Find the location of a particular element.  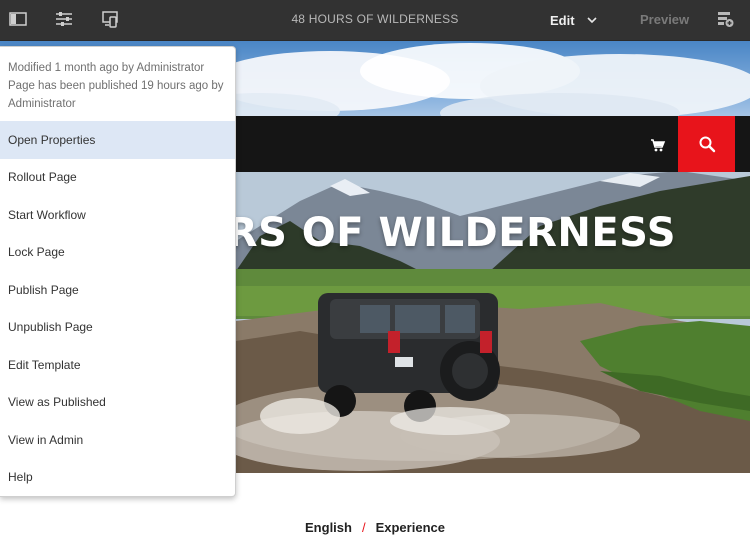

menu-item-unpublish-page: Unpublish Page is located at coordinates (117, 328).